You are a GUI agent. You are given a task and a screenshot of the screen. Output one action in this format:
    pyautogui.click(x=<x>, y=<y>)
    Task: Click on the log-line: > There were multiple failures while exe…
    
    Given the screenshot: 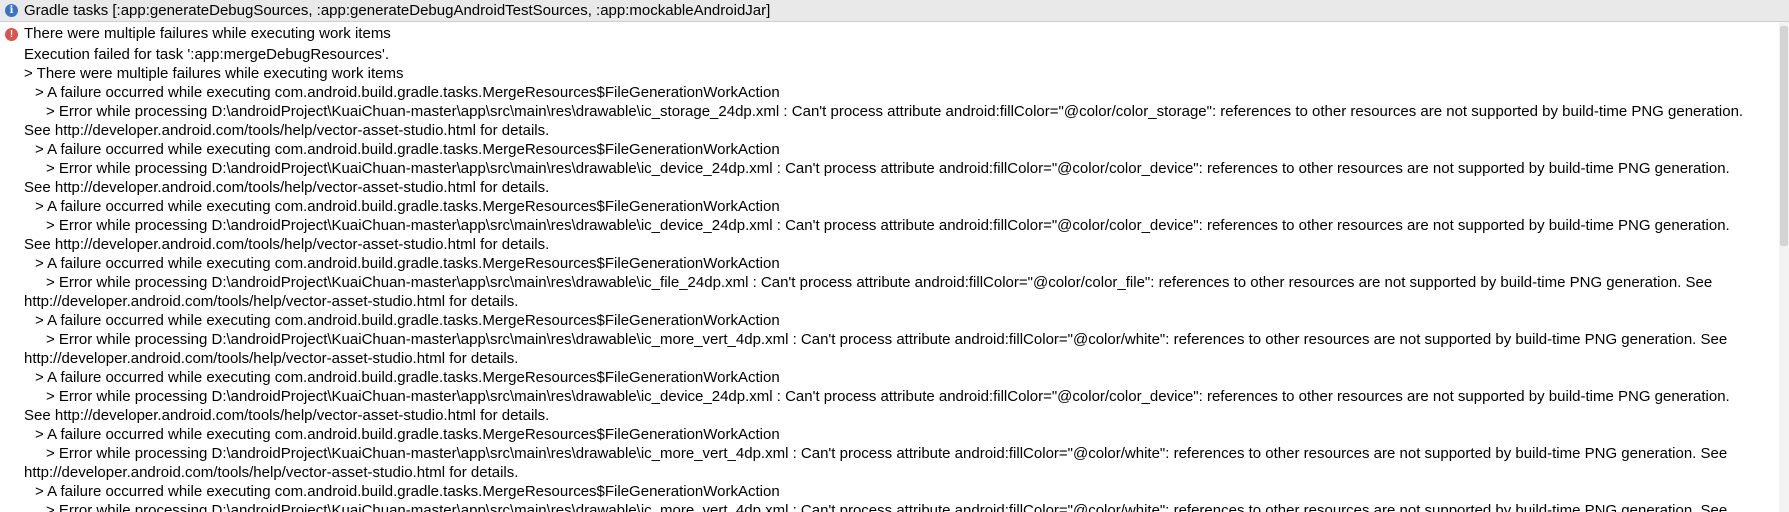 What is the action you would take?
    pyautogui.click(x=214, y=73)
    